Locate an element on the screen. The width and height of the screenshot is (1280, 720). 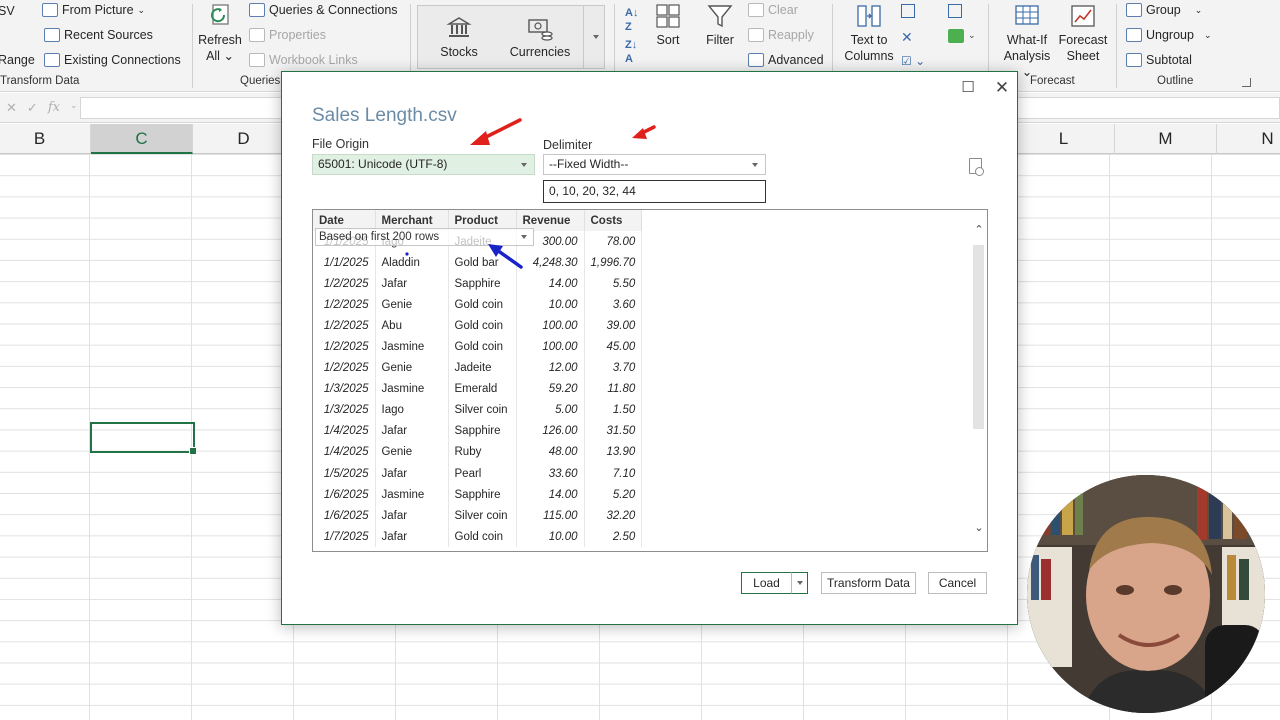
link-icon is located at coordinates (257, 60).